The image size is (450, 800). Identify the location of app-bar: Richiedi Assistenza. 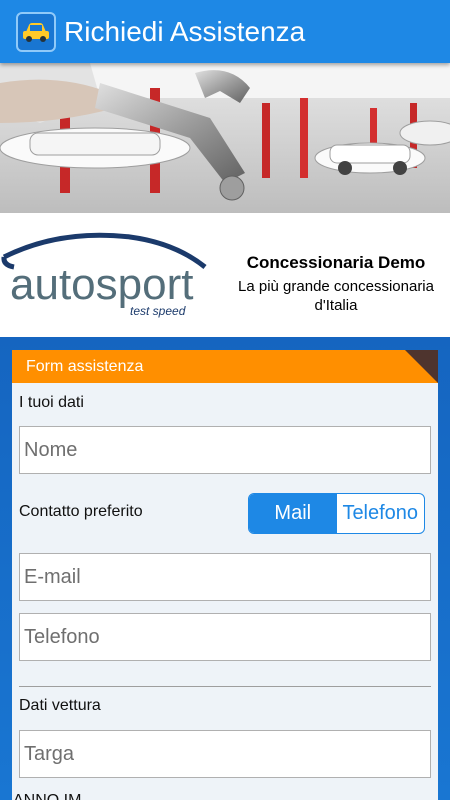
(225, 31).